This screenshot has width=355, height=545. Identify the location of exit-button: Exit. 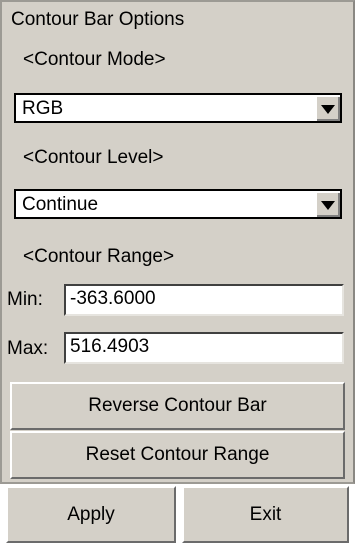
(265, 514).